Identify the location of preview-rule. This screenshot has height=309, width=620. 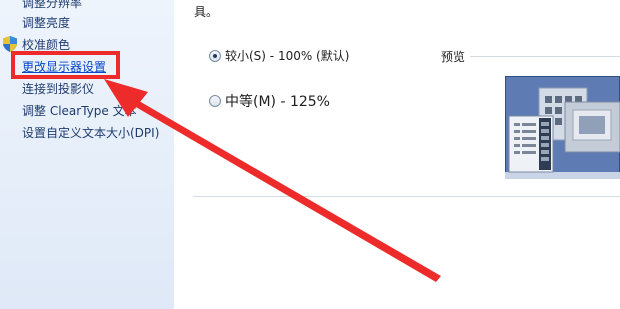
(545, 56).